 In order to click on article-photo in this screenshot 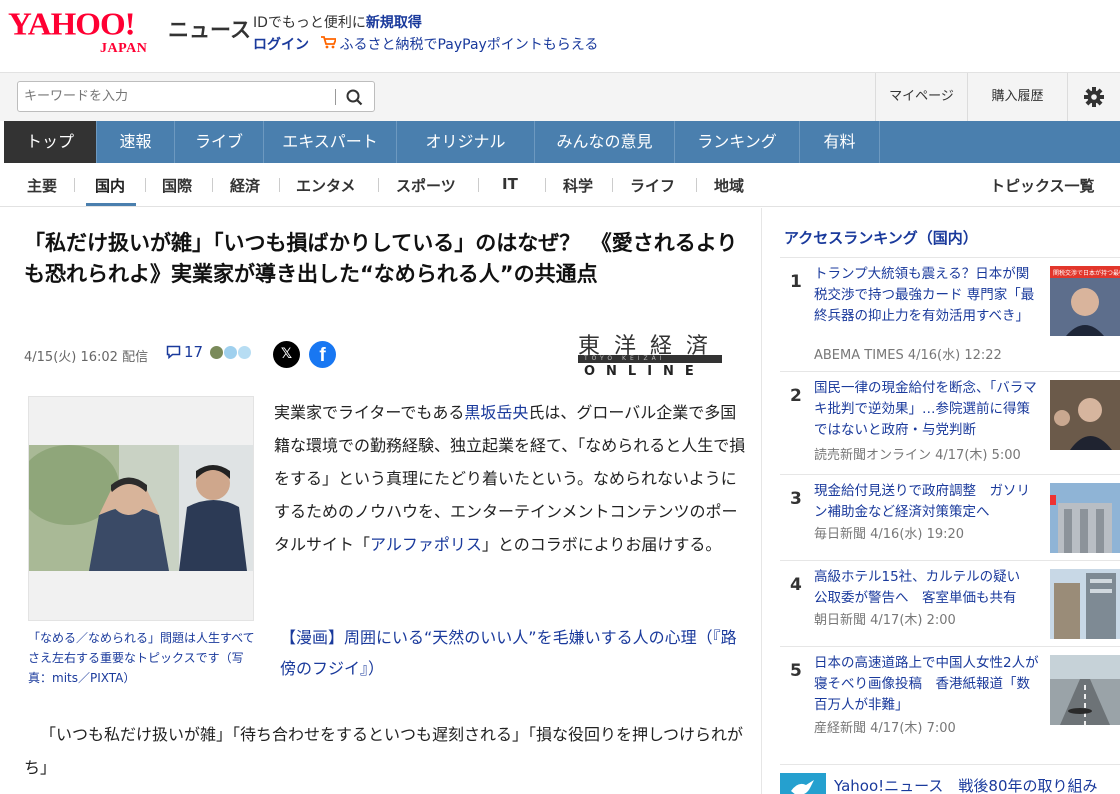, I will do `click(141, 508)`.